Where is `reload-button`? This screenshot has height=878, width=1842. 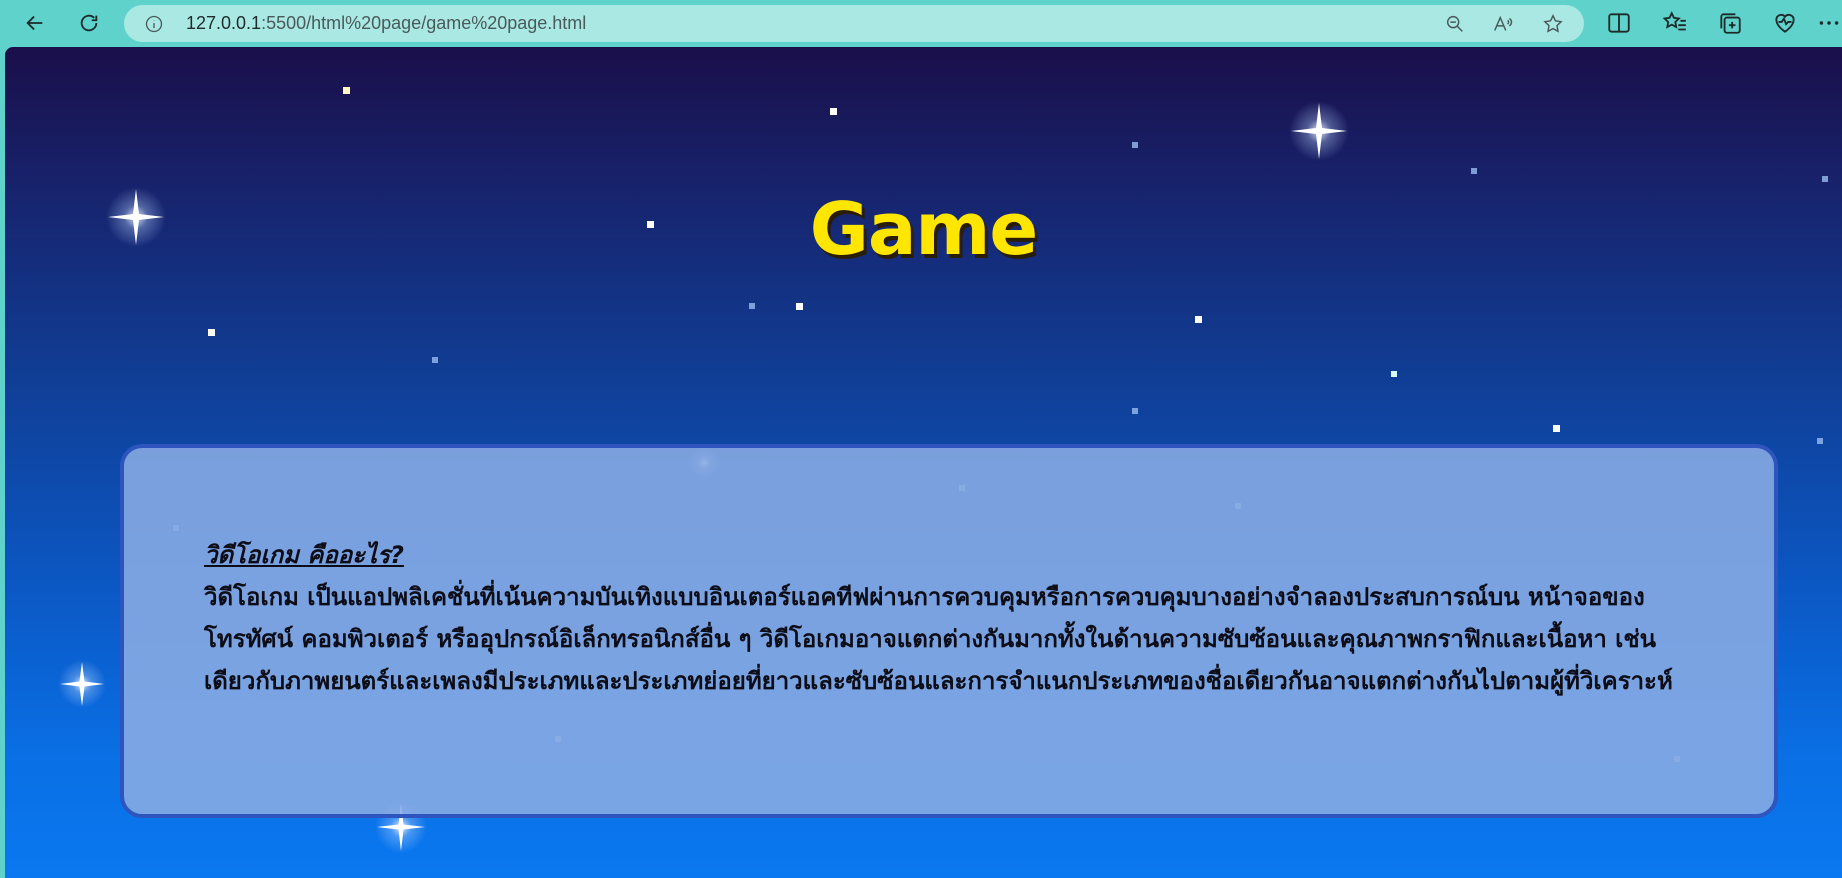 reload-button is located at coordinates (89, 23).